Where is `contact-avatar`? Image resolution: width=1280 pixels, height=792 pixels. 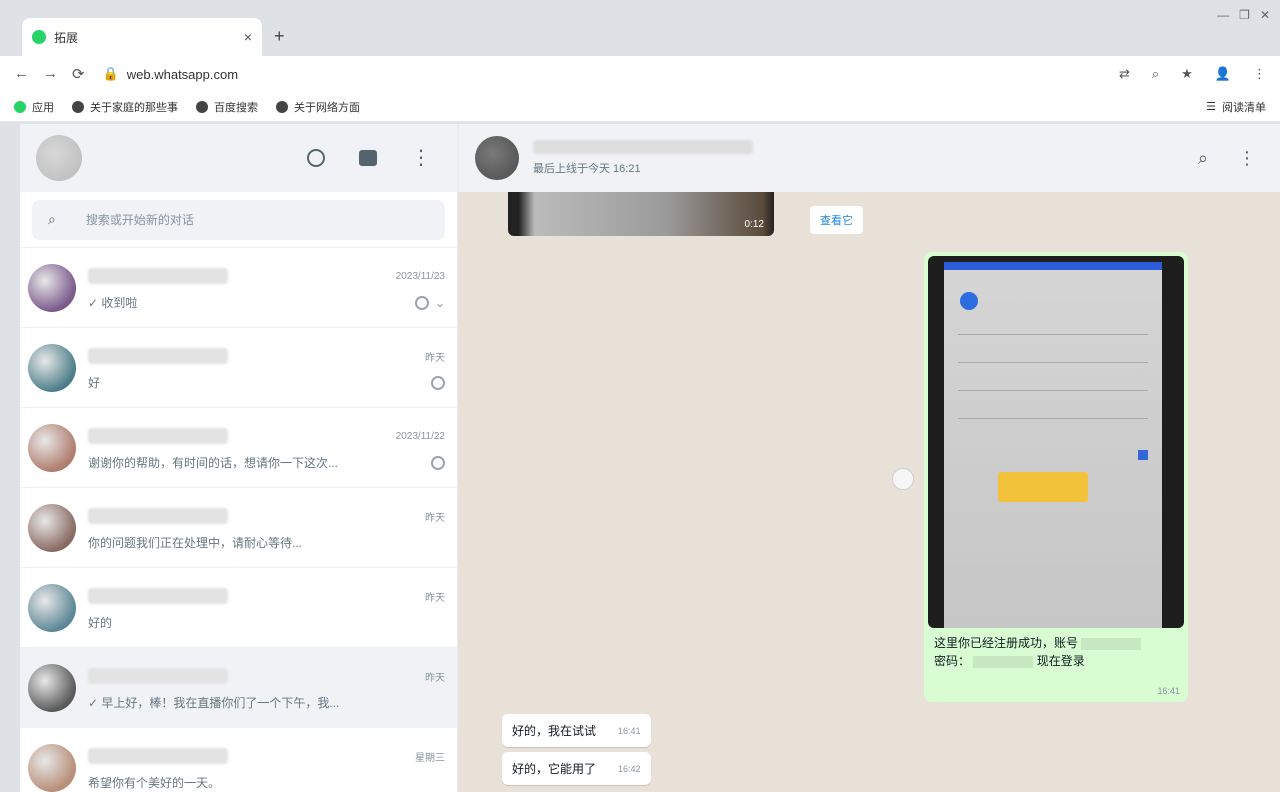
contact-avatar is located at coordinates (497, 158).